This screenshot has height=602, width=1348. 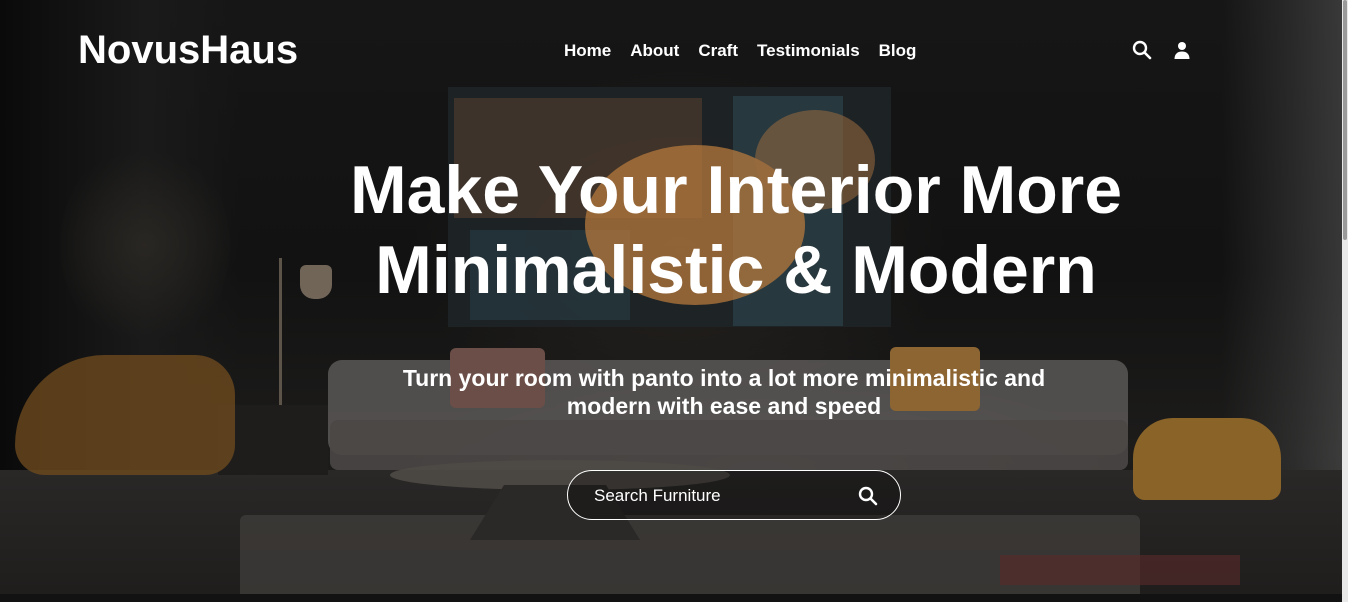 I want to click on scrollbar-thumb, so click(x=1345, y=120).